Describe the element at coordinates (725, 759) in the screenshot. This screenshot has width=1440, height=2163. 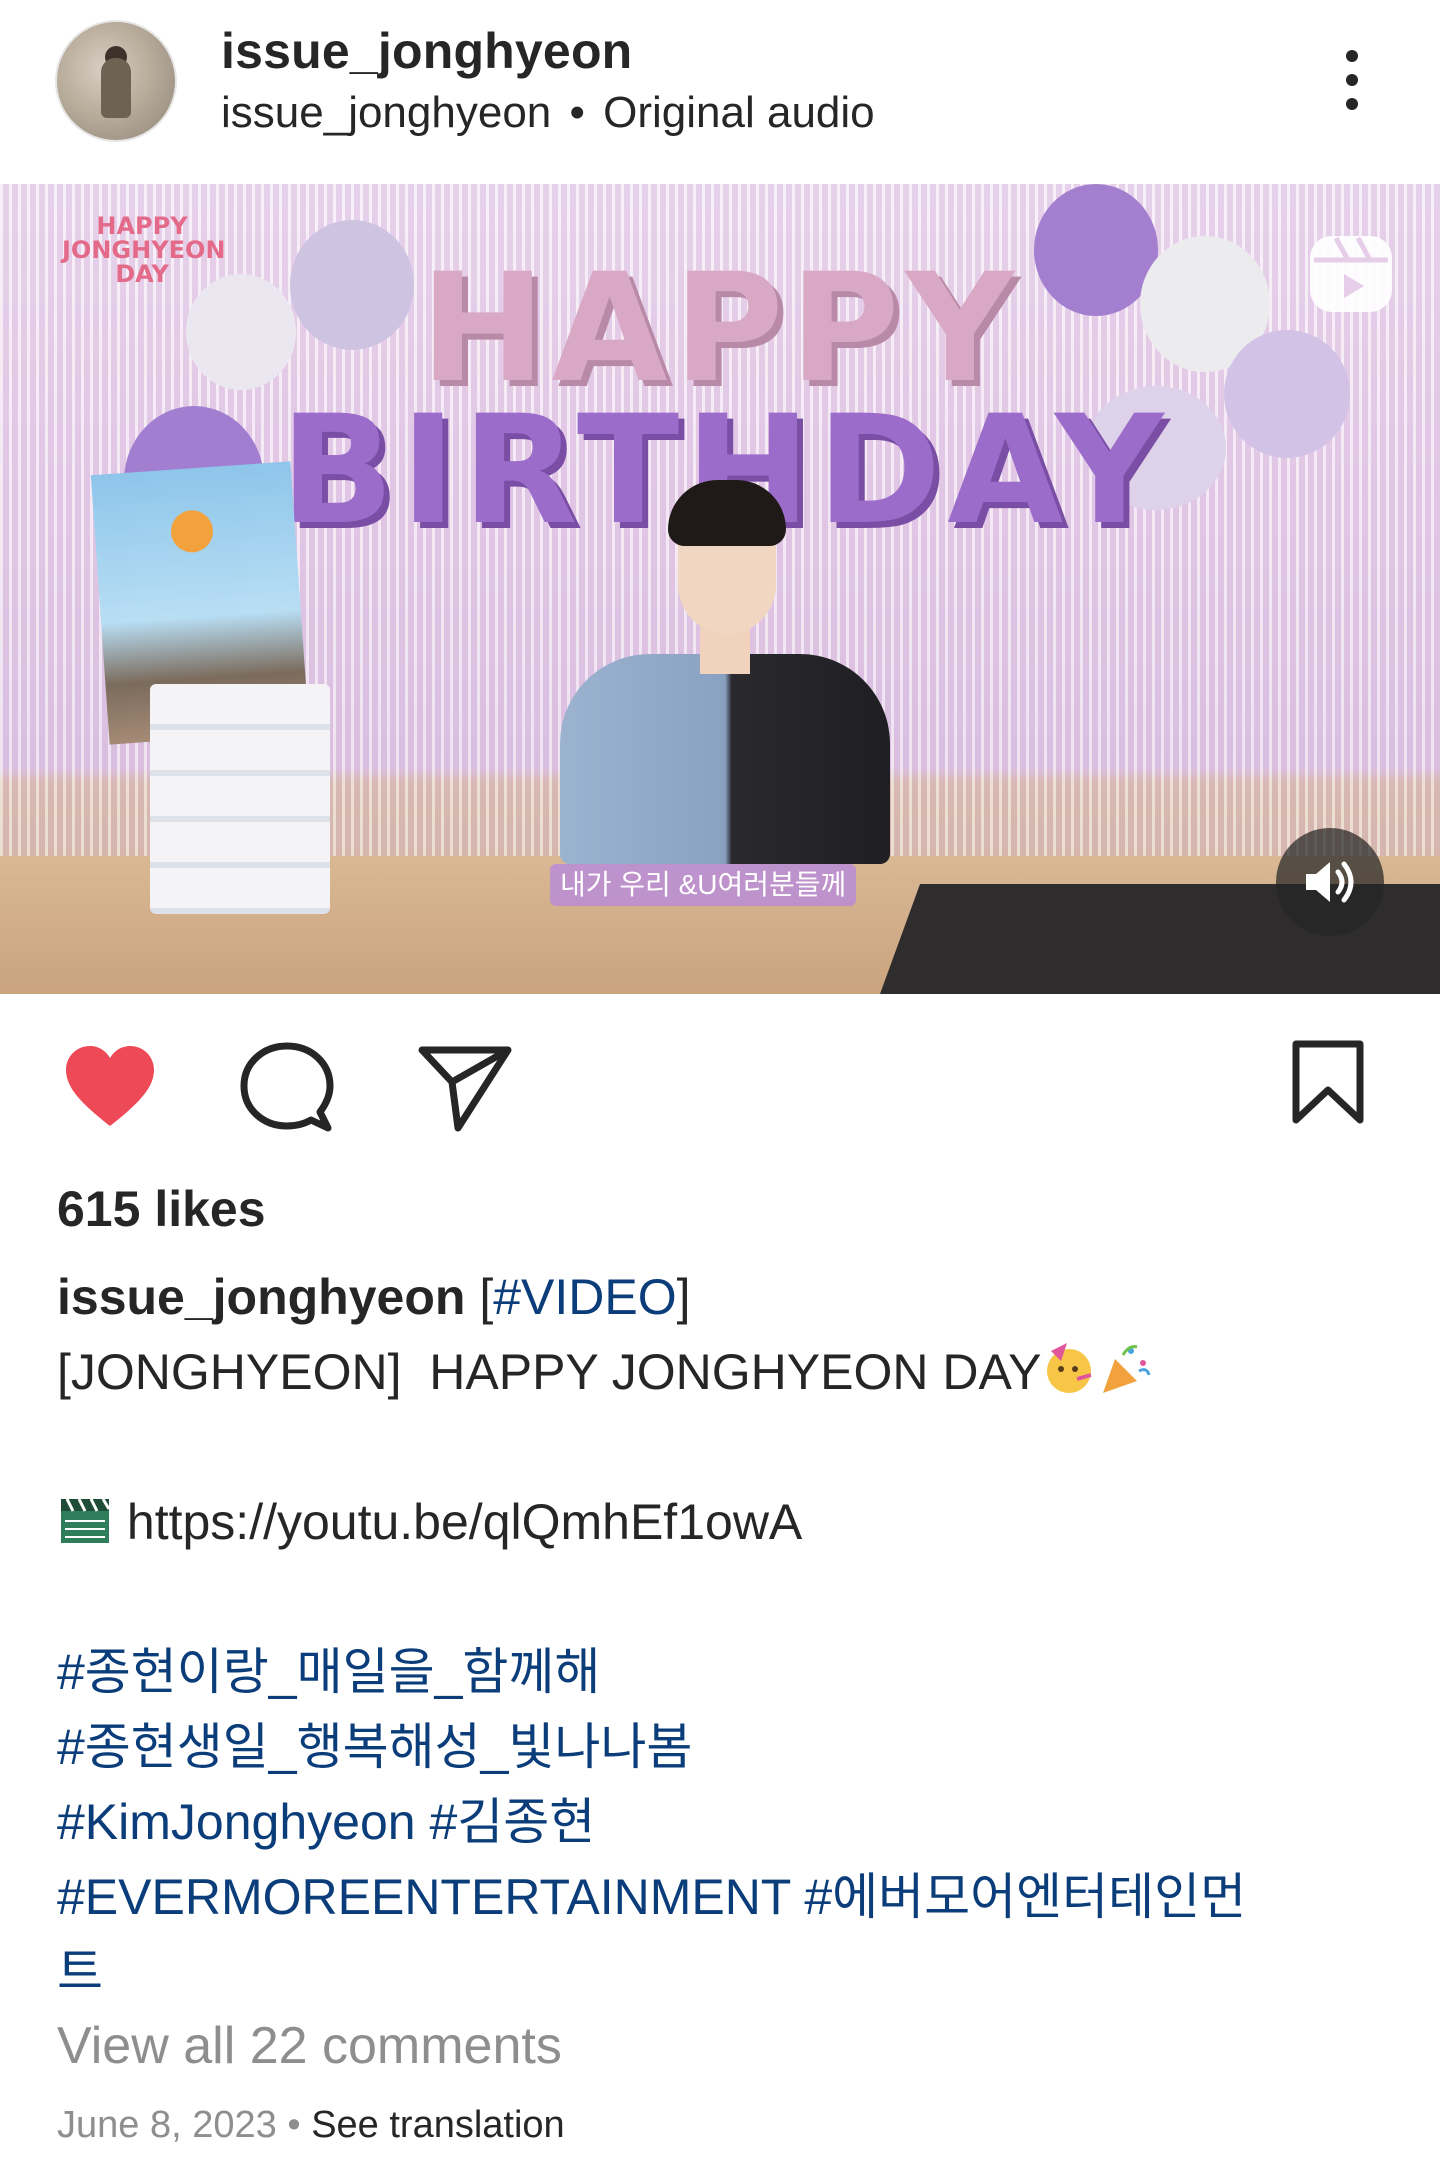
I see `person-body` at that location.